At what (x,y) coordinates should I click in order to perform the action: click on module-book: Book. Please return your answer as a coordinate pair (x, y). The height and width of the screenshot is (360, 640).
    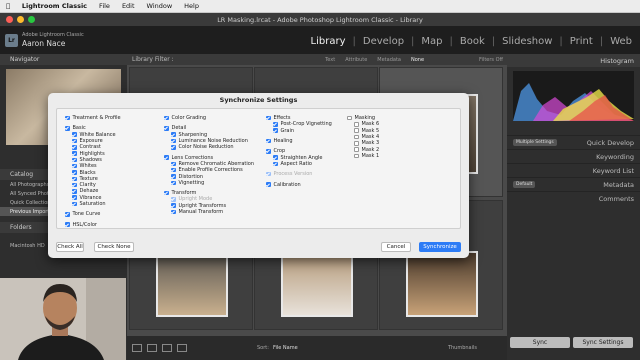
    Looking at the image, I should click on (472, 41).